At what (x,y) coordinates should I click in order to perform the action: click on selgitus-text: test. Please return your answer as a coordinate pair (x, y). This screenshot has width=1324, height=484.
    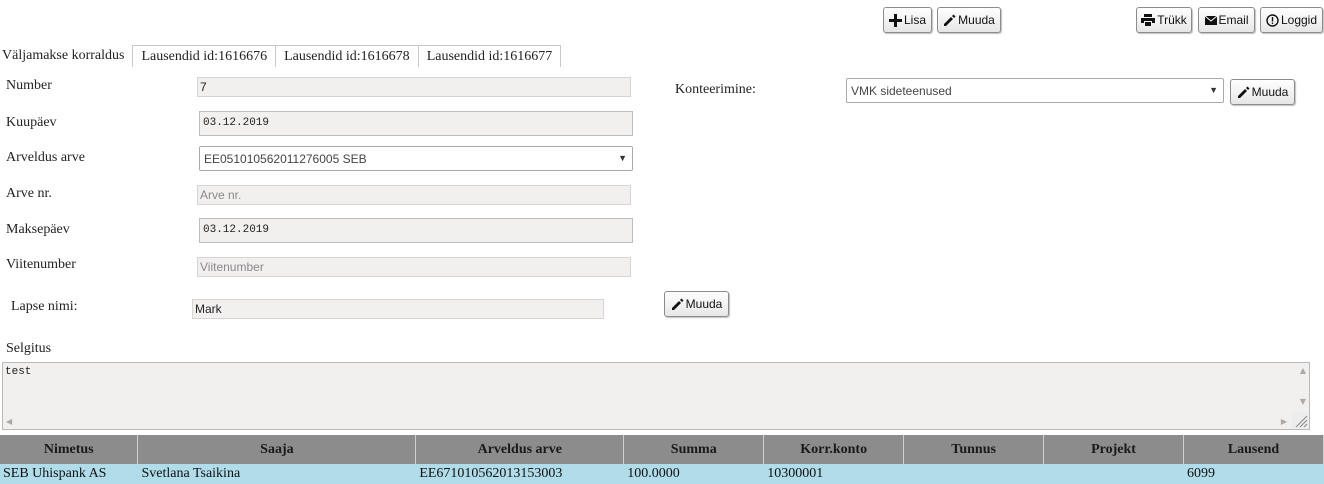
    Looking at the image, I should click on (18, 372).